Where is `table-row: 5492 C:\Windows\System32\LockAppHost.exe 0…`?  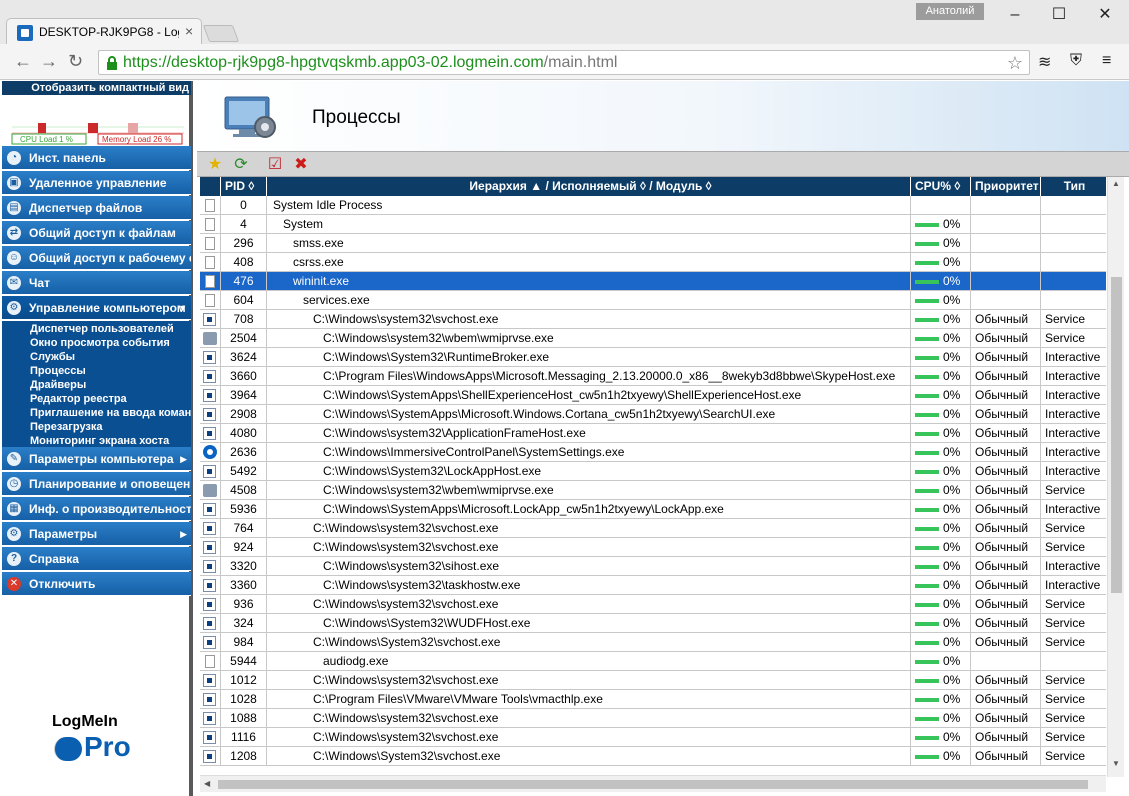 table-row: 5492 C:\Windows\System32\LockAppHost.exe 0… is located at coordinates (653, 471).